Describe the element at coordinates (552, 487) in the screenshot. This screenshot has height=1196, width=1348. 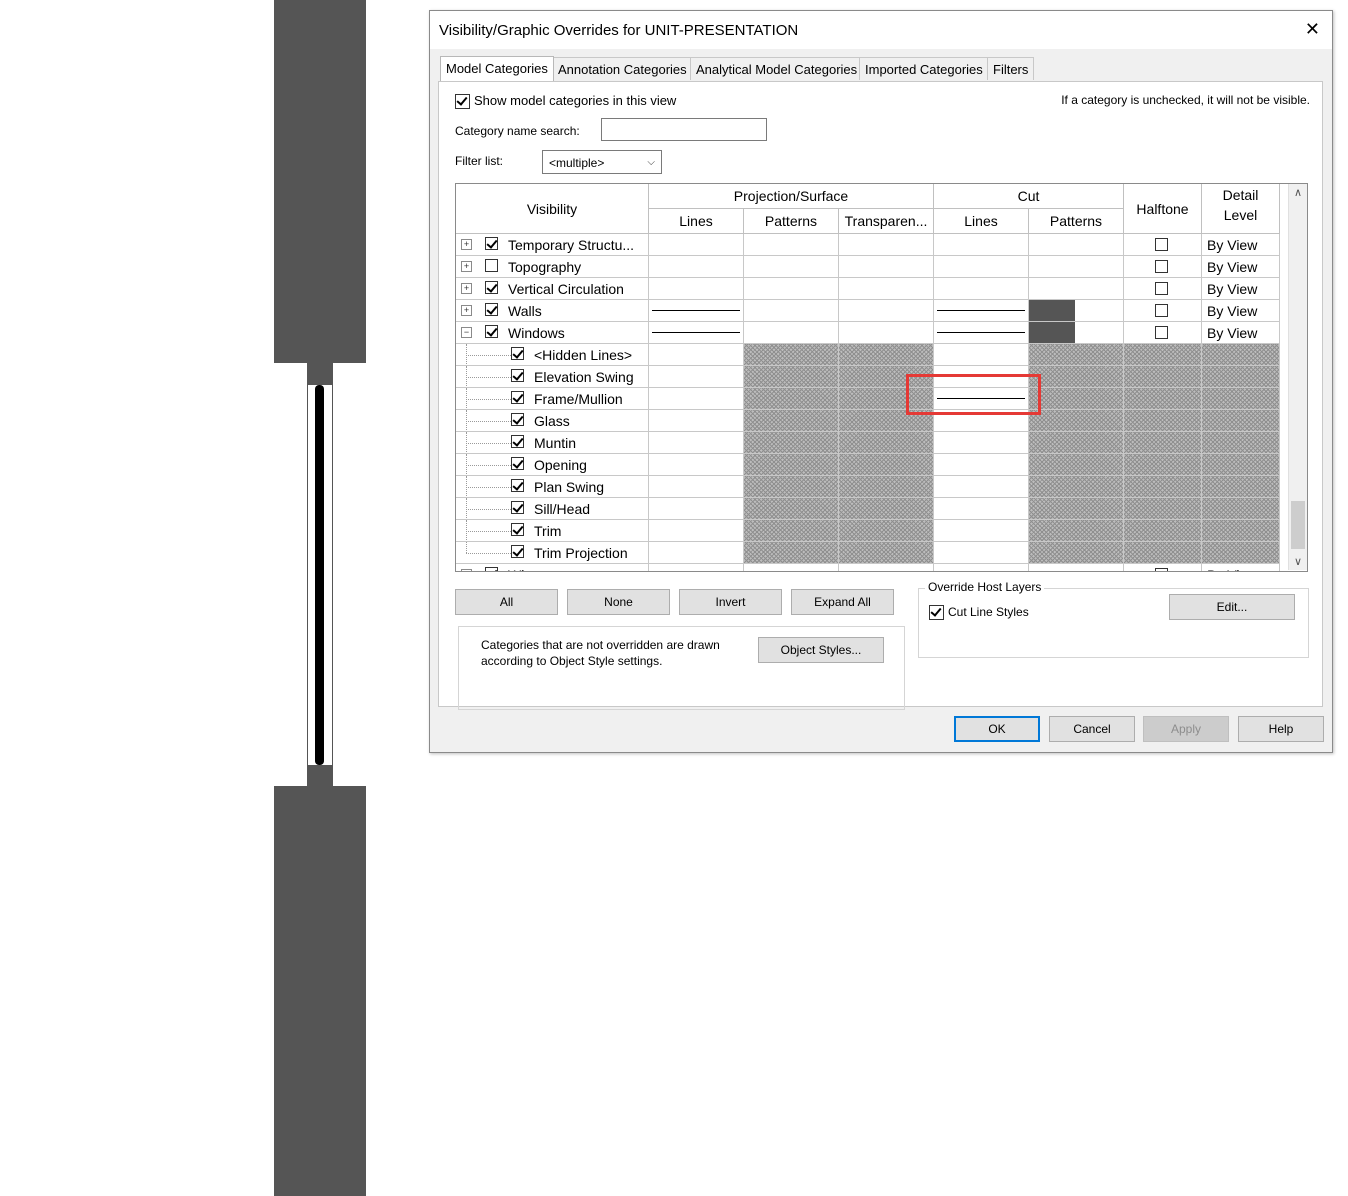
I see `visibility-cell: Plan Swing` at that location.